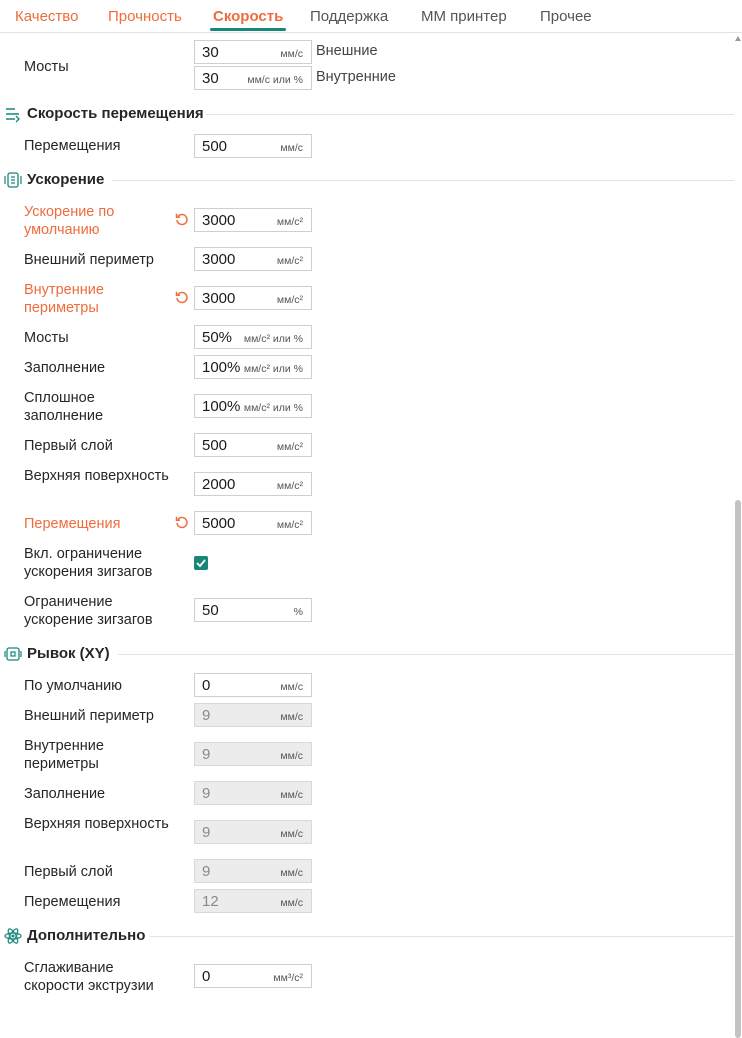 The width and height of the screenshot is (742, 1038). I want to click on zigzag-limit-enable-label: Вкл. ограничение ускорения зигзагов, so click(88, 563).